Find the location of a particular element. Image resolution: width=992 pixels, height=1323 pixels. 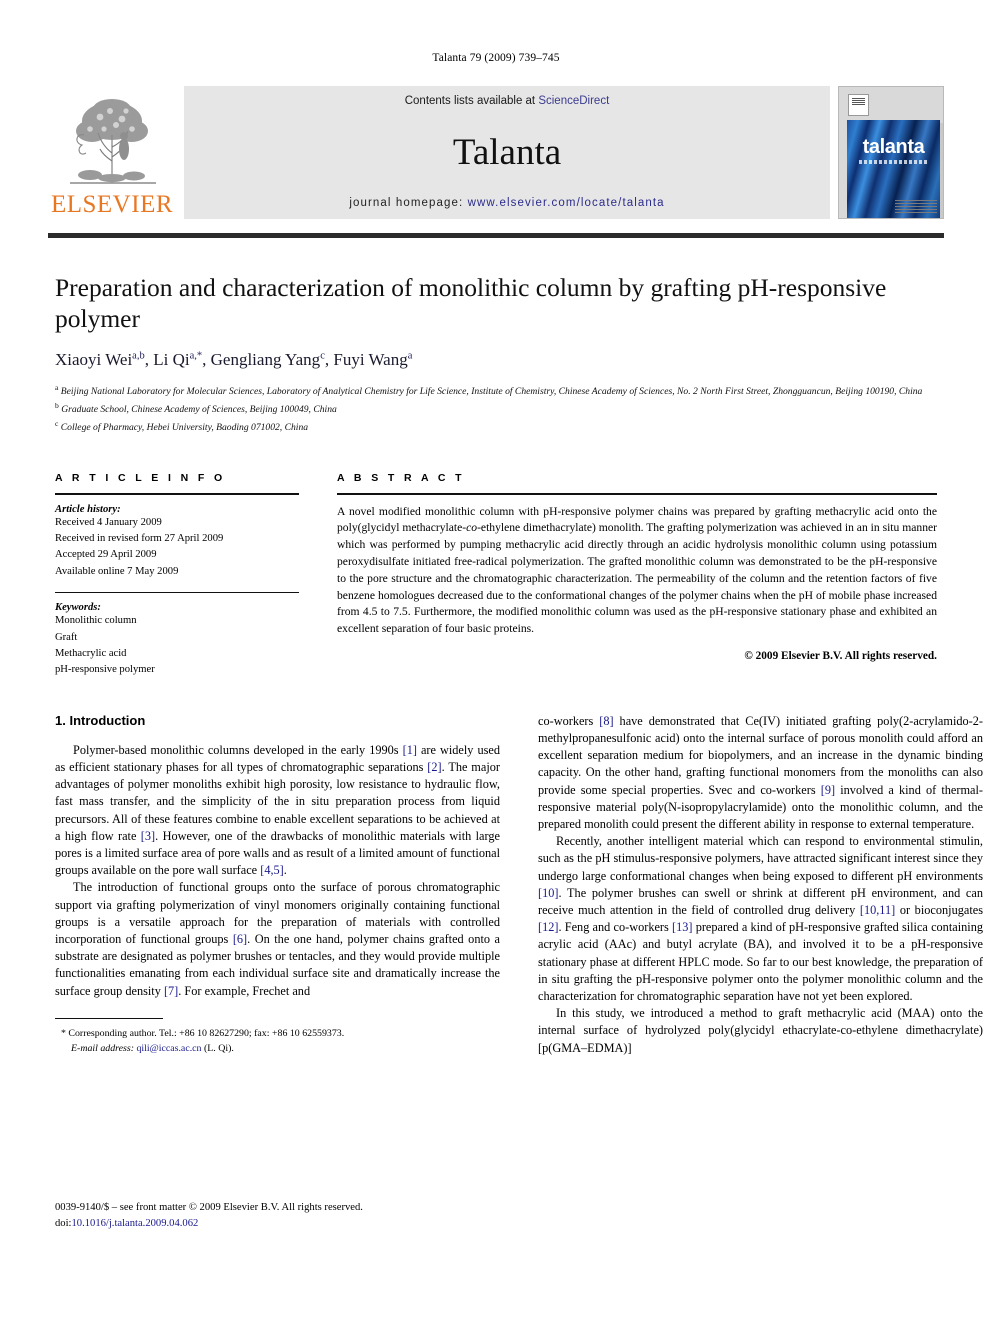

abstract-italic-co: co is located at coordinates (472, 528).